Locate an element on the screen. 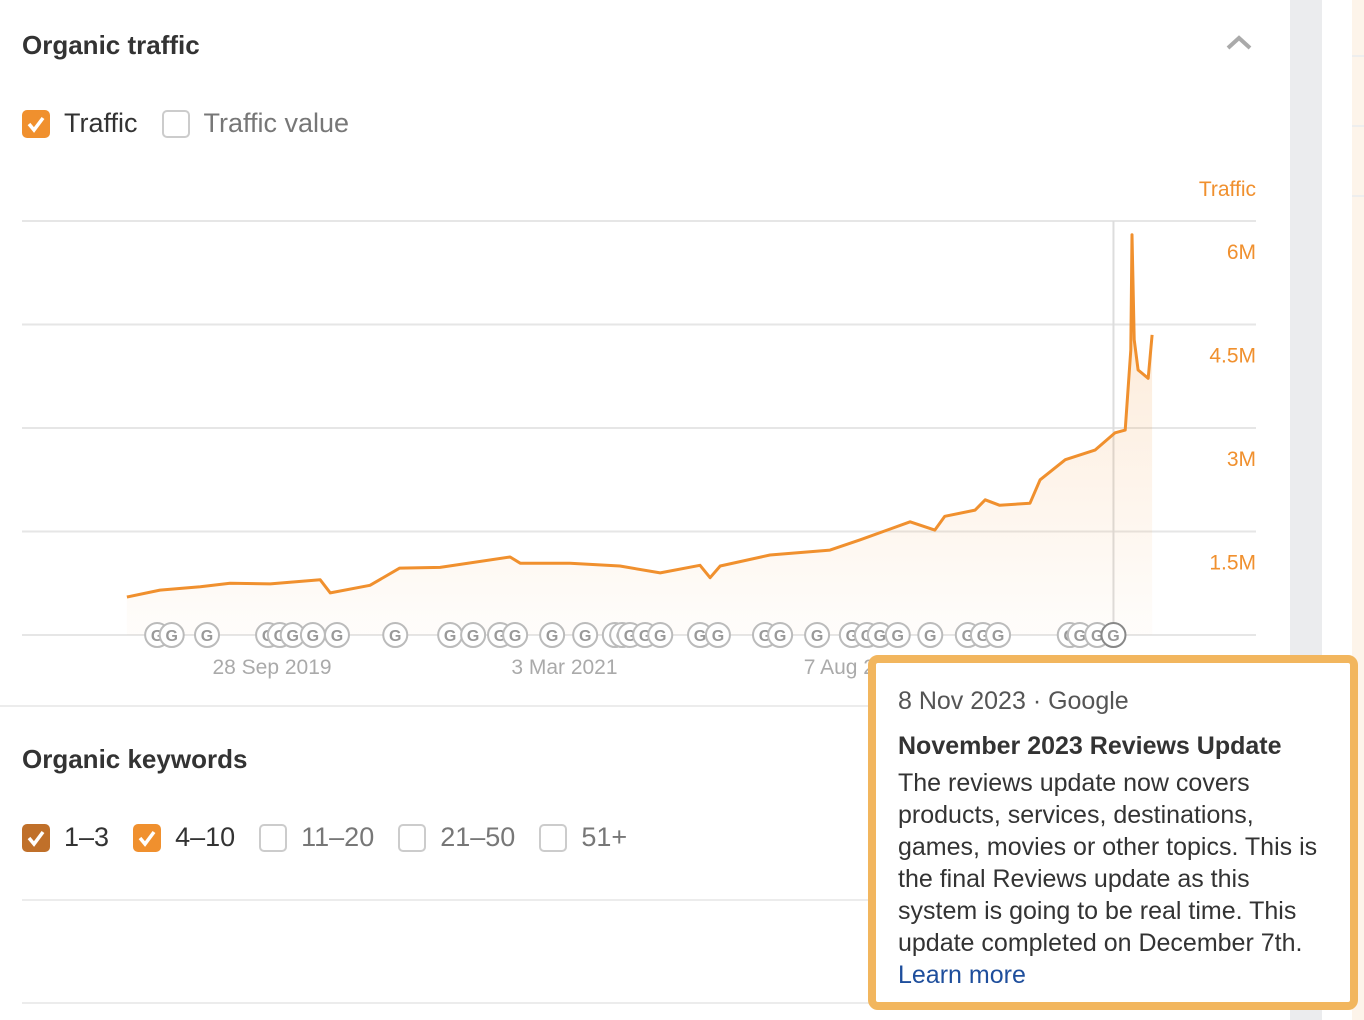 Image resolution: width=1364 pixels, height=1020 pixels. checkbox-1-3: 1–3 is located at coordinates (65, 837).